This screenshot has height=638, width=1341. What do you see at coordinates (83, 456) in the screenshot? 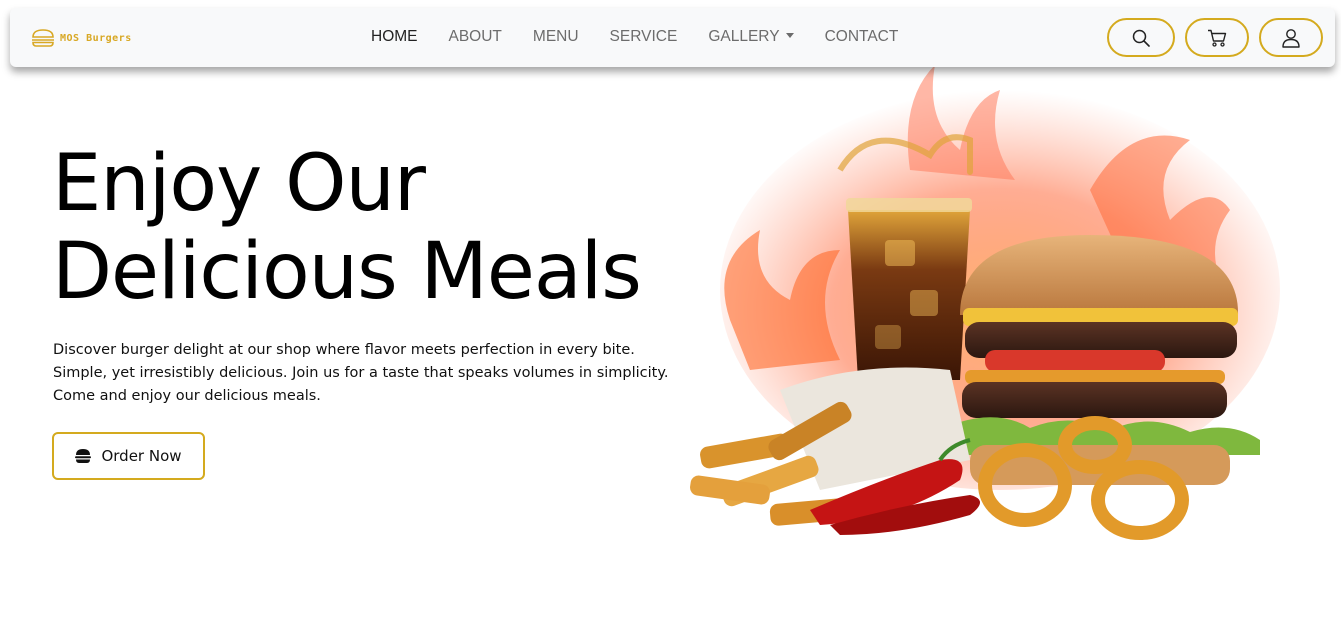
I see `burger-icon` at bounding box center [83, 456].